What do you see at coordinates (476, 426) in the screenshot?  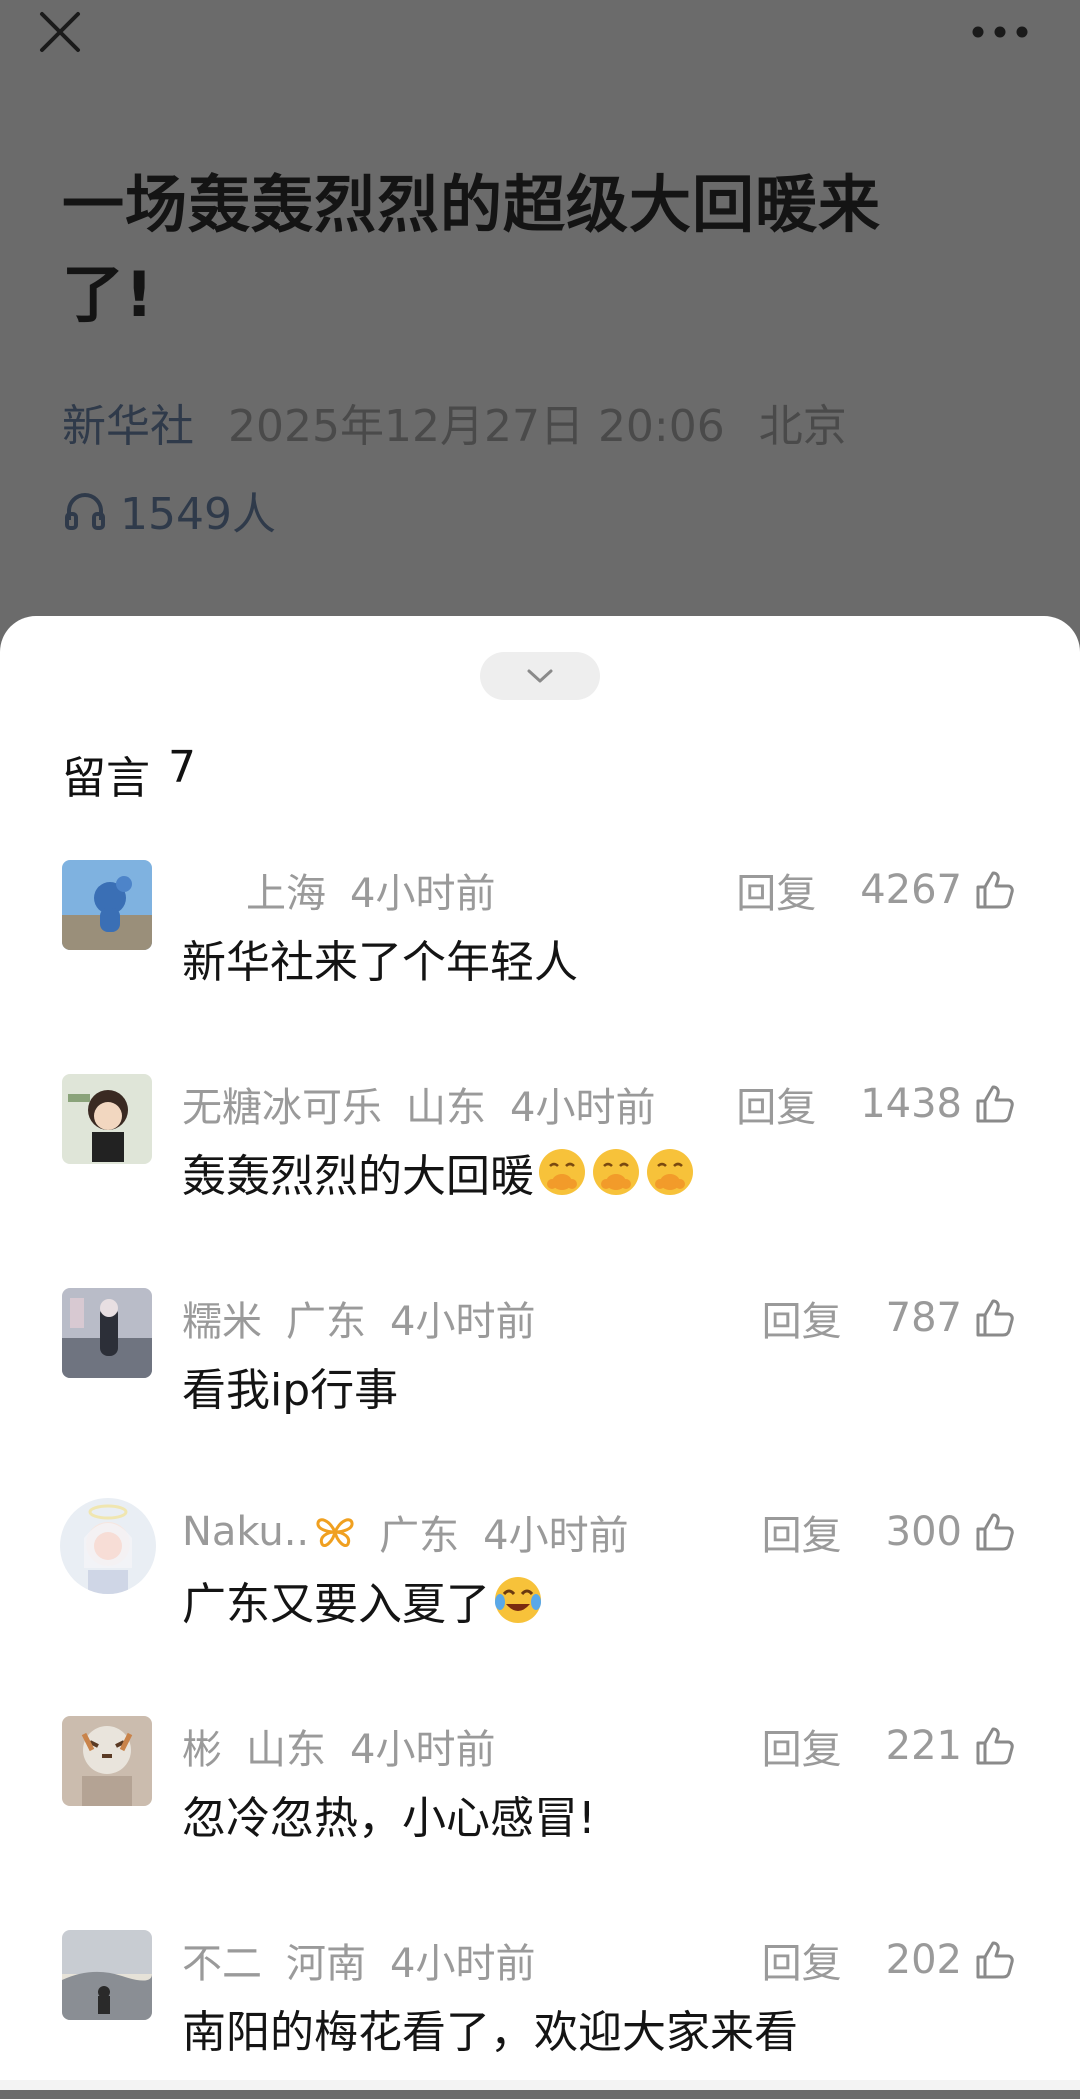 I see `article-datetime: 2025年12月27日 20:06` at bounding box center [476, 426].